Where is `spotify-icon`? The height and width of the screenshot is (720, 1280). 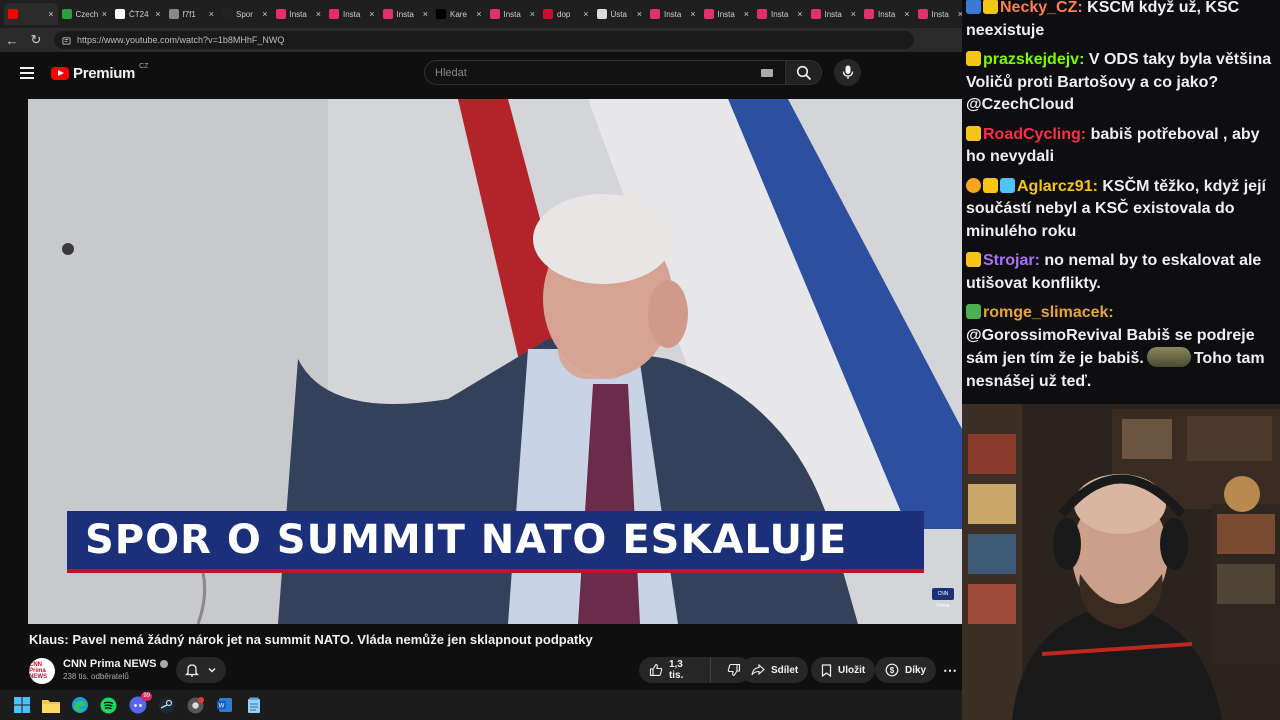
spotify-icon is located at coordinates (108, 705).